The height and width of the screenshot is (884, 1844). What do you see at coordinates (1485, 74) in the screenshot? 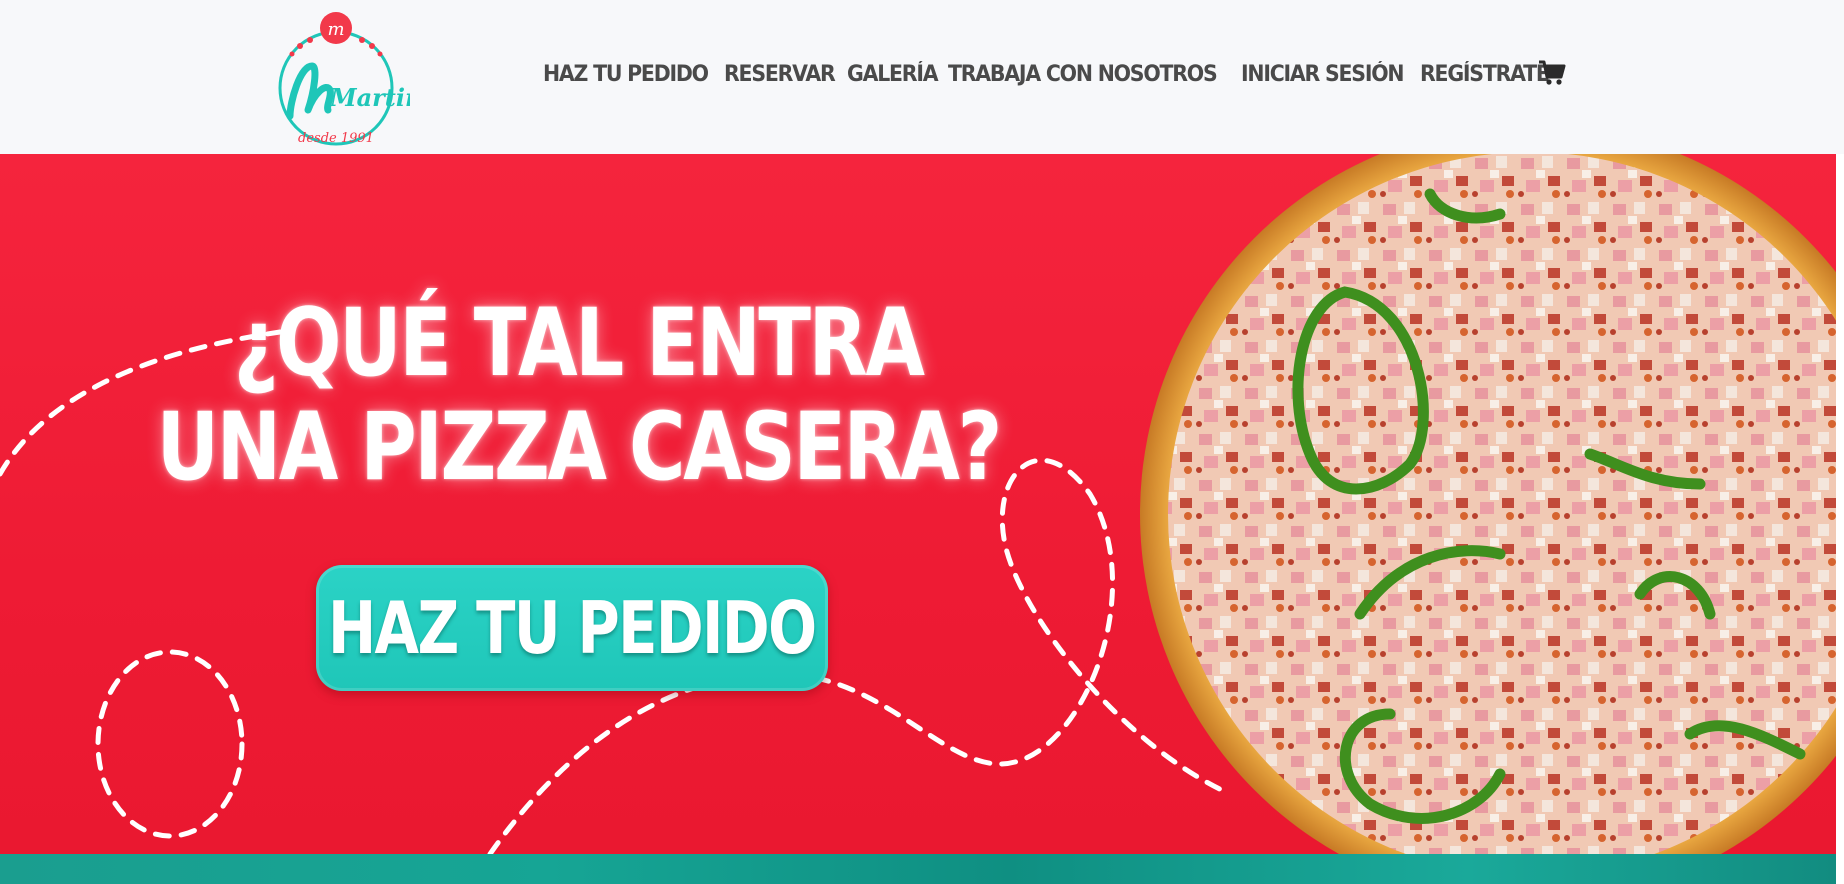
I see `nav-item-register: REGÍSTRATE` at bounding box center [1485, 74].